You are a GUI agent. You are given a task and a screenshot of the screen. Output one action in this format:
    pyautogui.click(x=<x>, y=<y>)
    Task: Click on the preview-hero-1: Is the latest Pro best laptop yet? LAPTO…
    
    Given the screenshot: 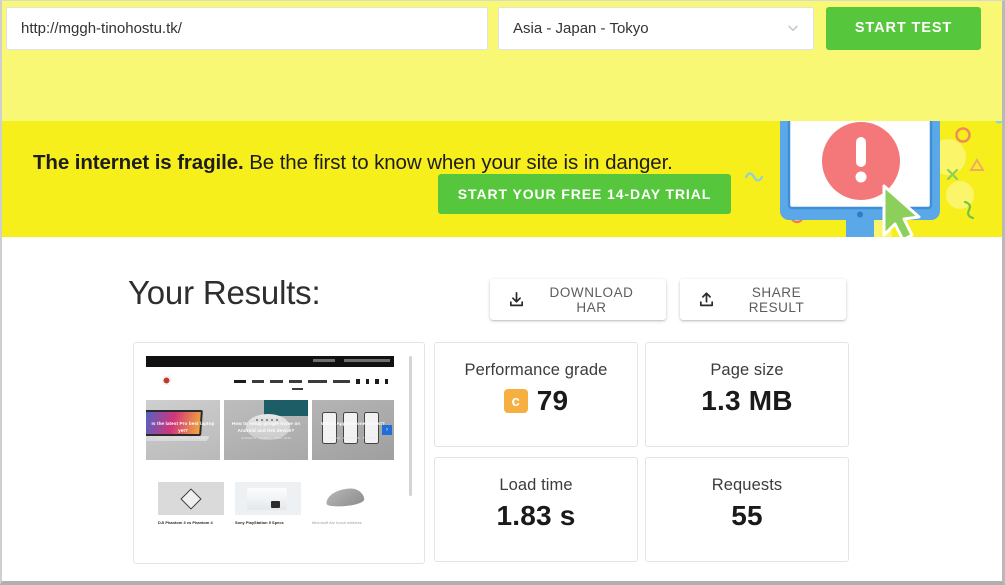 What is the action you would take?
    pyautogui.click(x=183, y=430)
    